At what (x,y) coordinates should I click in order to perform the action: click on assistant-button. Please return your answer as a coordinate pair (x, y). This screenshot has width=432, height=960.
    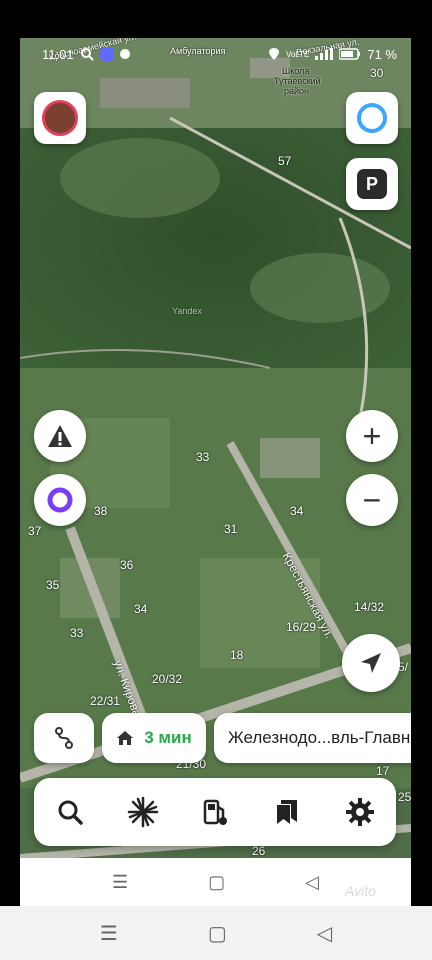
    Looking at the image, I should click on (372, 118).